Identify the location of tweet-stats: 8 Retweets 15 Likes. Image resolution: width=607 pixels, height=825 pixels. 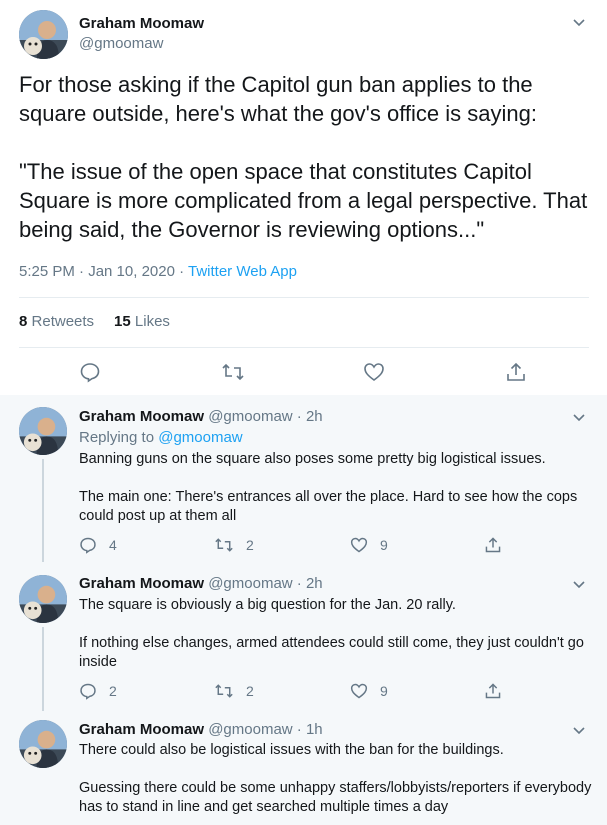
(94, 321).